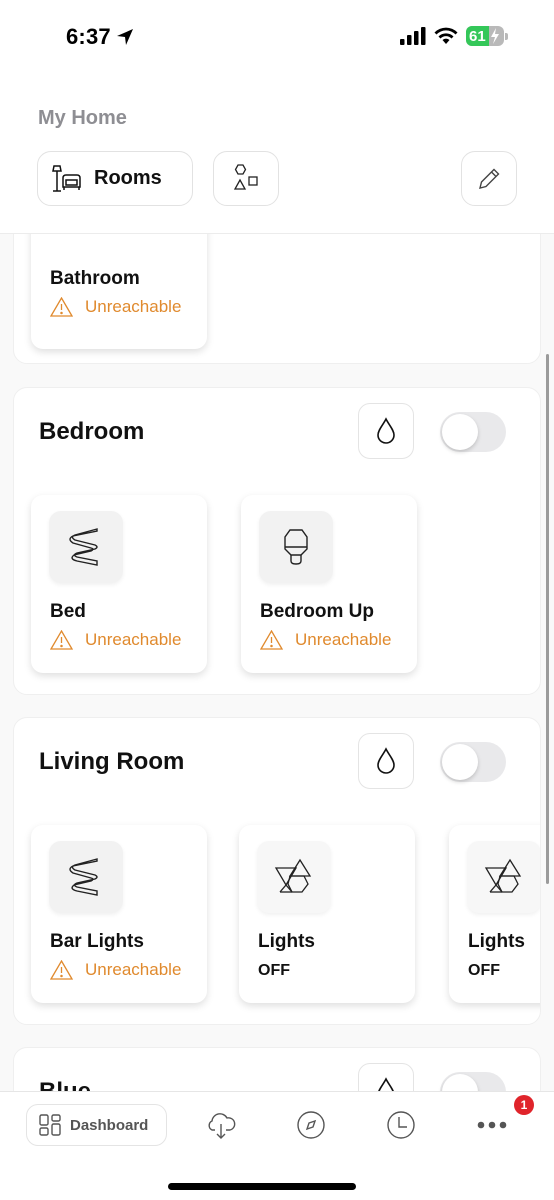 This screenshot has height=1200, width=554. Describe the element at coordinates (92, 431) in the screenshot. I see `room-title: Bedroom` at that location.